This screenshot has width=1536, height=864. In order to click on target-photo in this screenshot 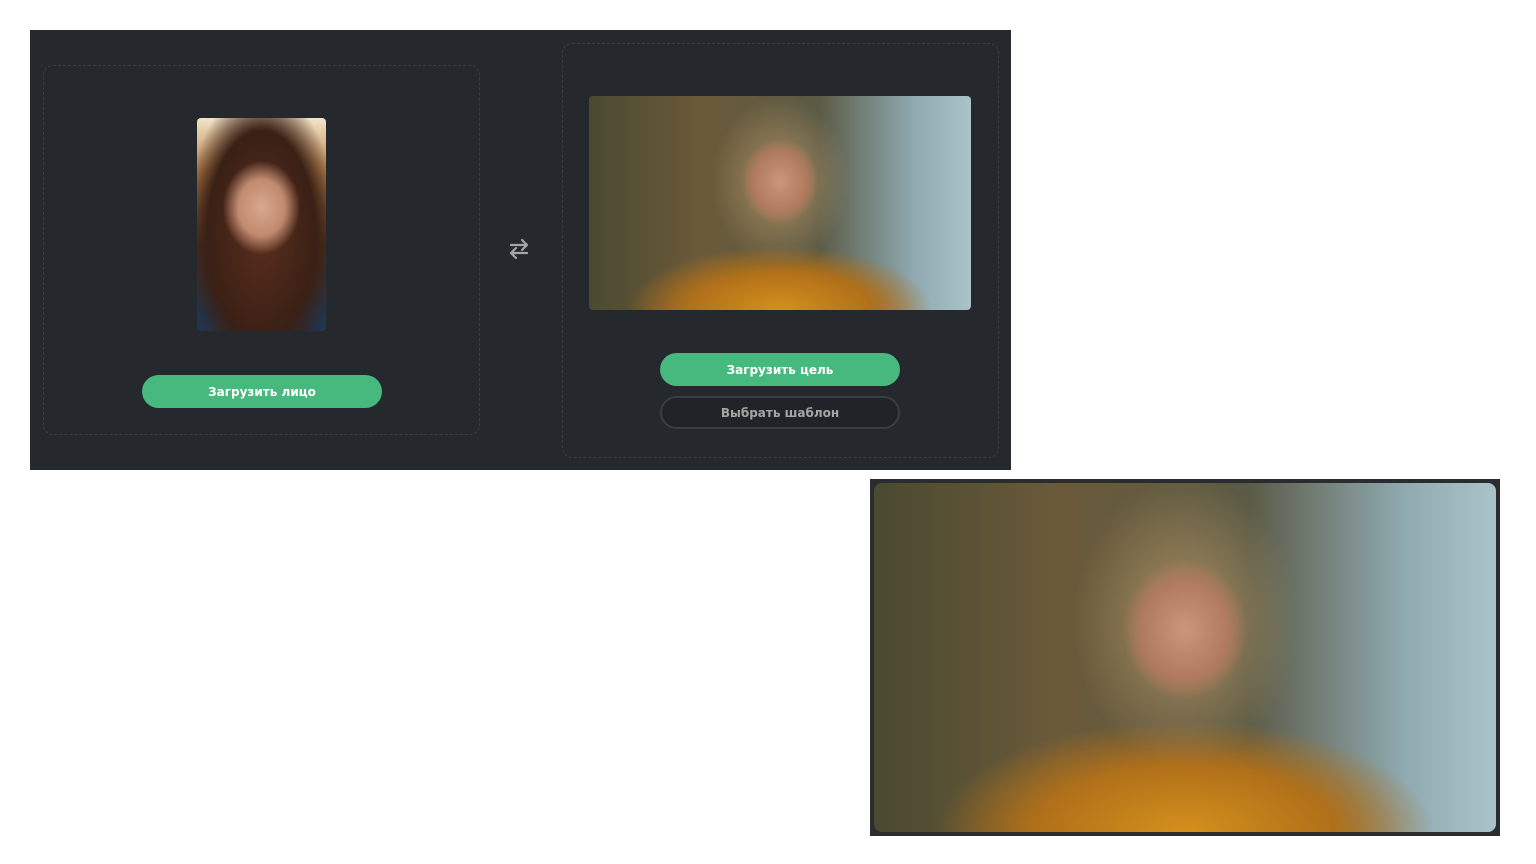, I will do `click(780, 203)`.